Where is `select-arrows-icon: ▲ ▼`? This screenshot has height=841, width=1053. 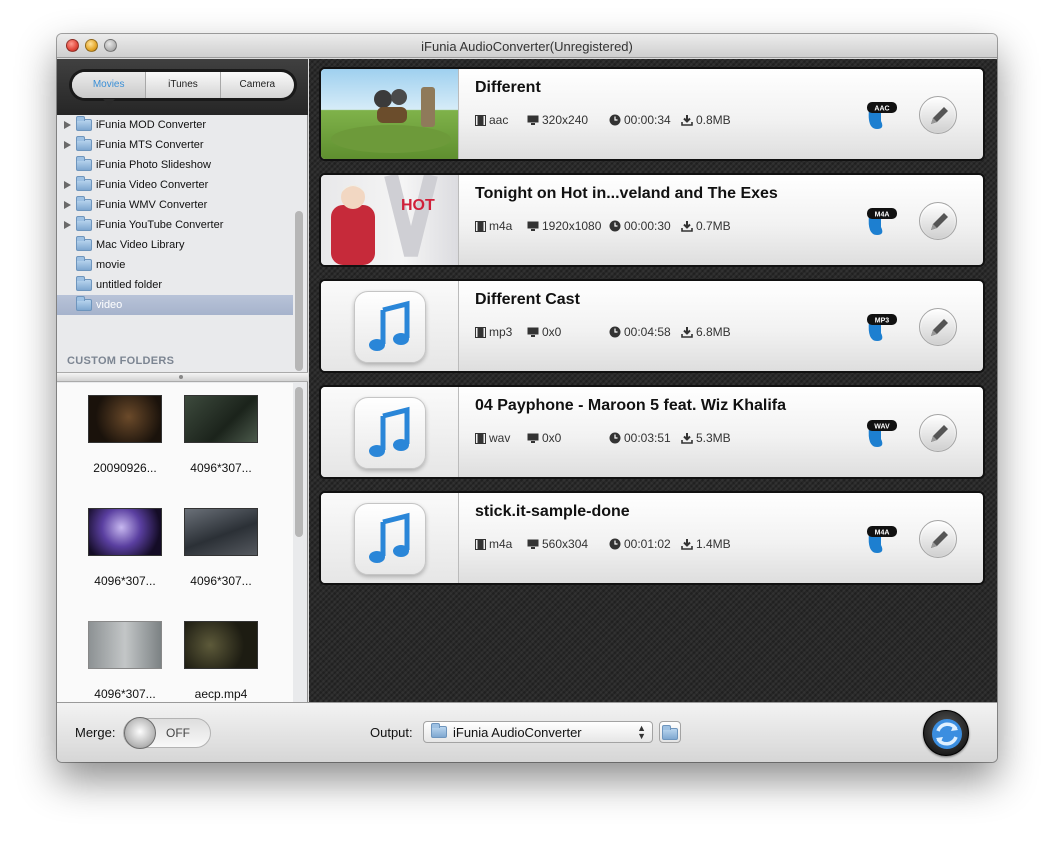 select-arrows-icon: ▲ ▼ is located at coordinates (641, 732).